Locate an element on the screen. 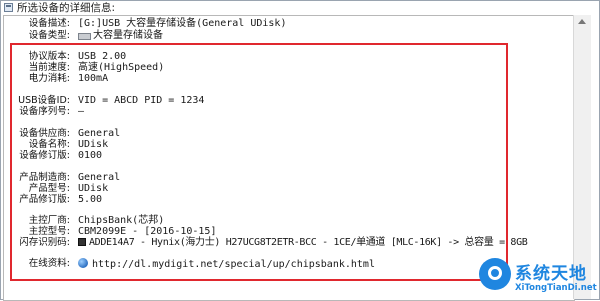 This screenshot has height=301, width=600. device-type-label: 设备类型: is located at coordinates (49, 35).